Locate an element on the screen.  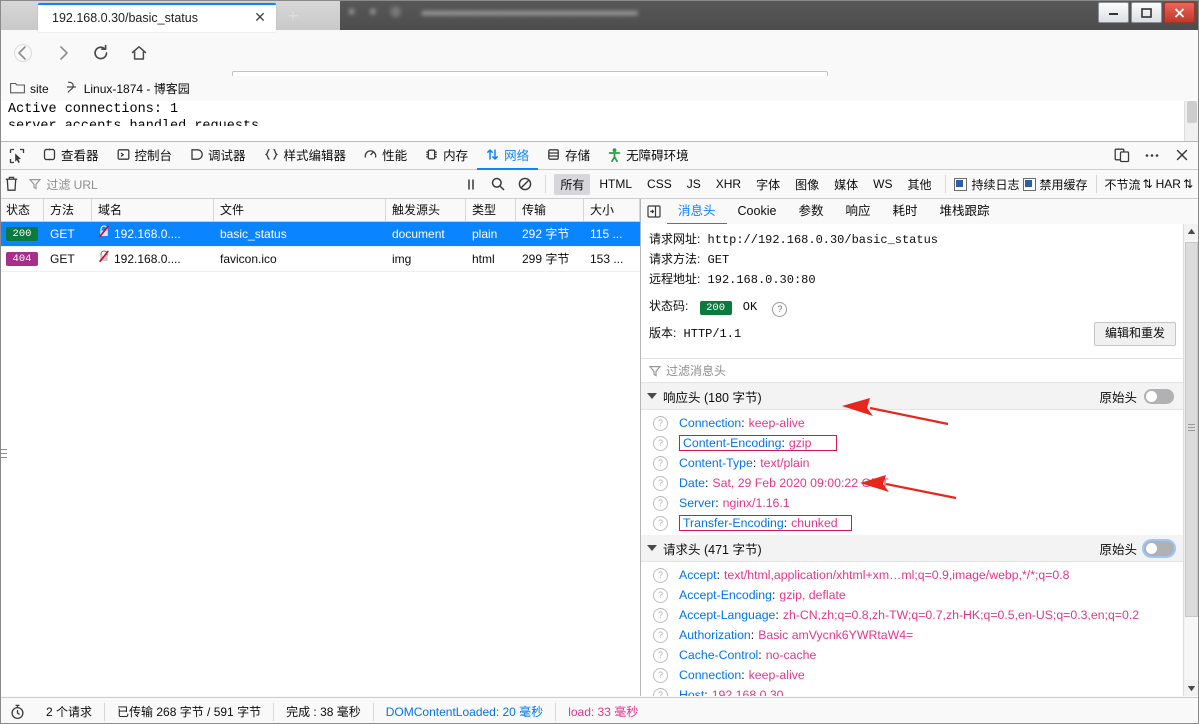
filter-type-html: HTML is located at coordinates (615, 184).